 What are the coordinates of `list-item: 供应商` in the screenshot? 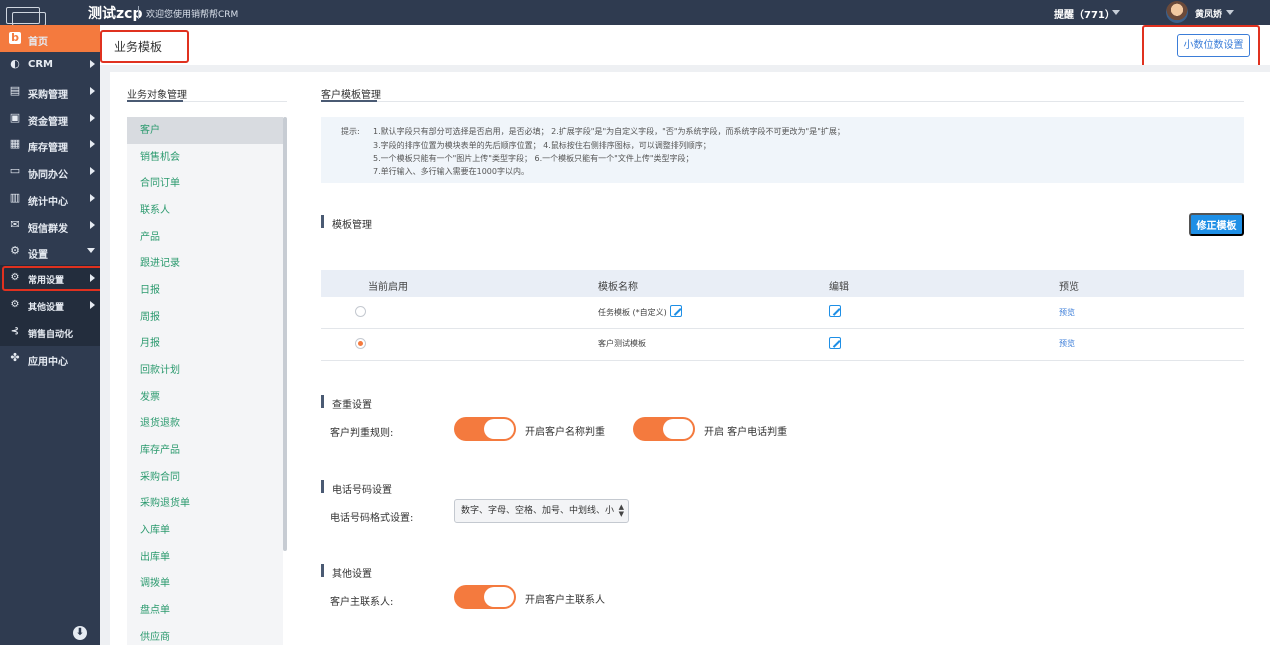 It's located at (205, 634).